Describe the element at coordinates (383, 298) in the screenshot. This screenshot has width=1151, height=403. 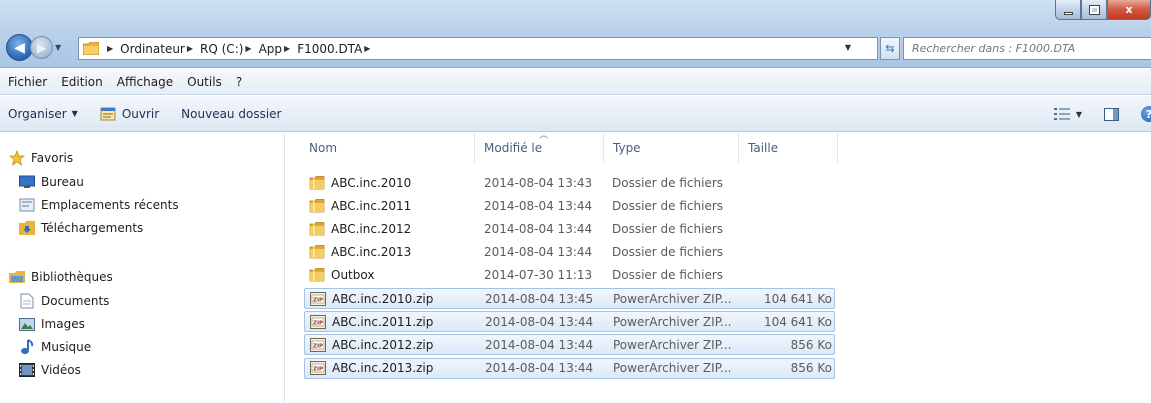
I see `file-name: ABC.inc.2010.zip` at that location.